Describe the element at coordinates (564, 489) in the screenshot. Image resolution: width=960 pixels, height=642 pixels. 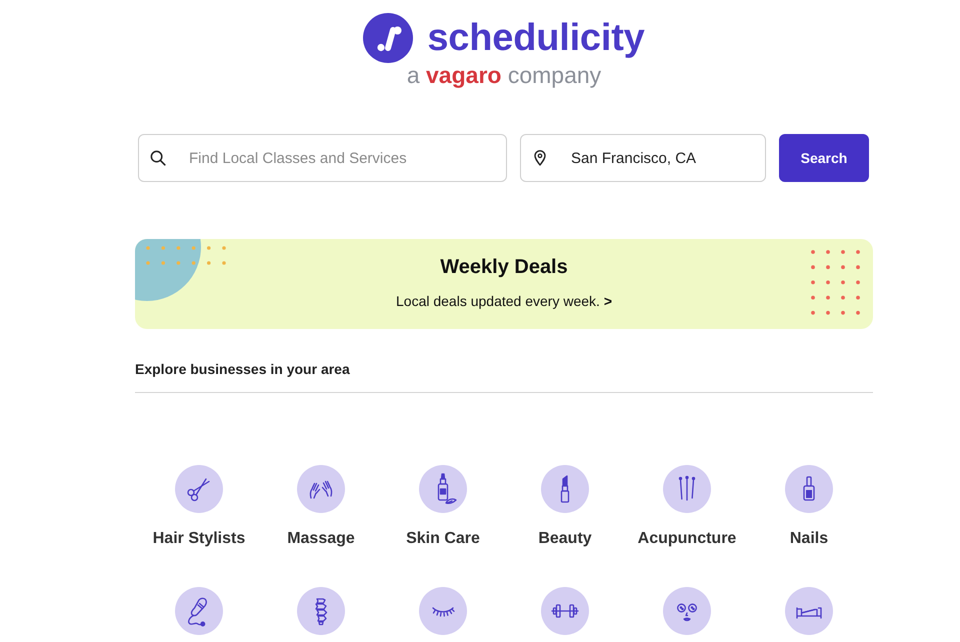
I see `lipstick-icon` at that location.